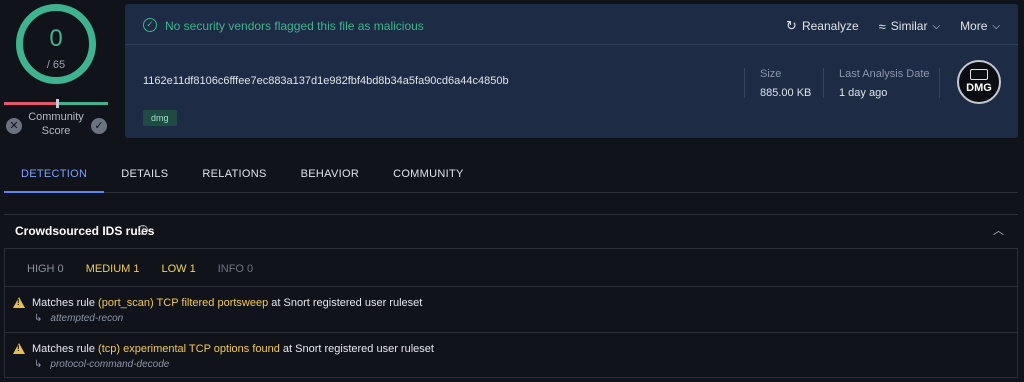  What do you see at coordinates (979, 74) in the screenshot?
I see `disk-icon` at bounding box center [979, 74].